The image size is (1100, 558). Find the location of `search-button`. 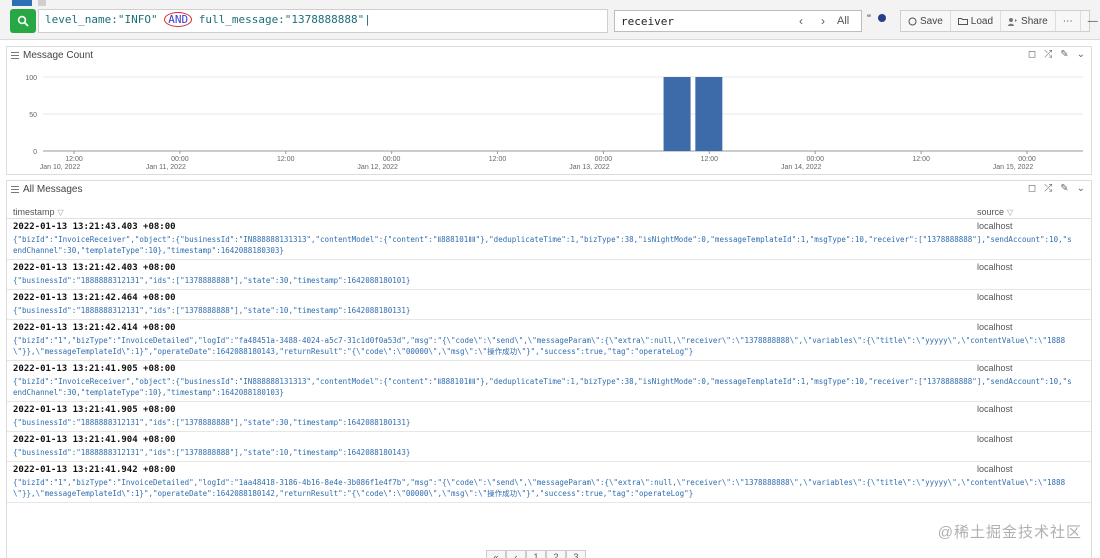

search-button is located at coordinates (23, 21).